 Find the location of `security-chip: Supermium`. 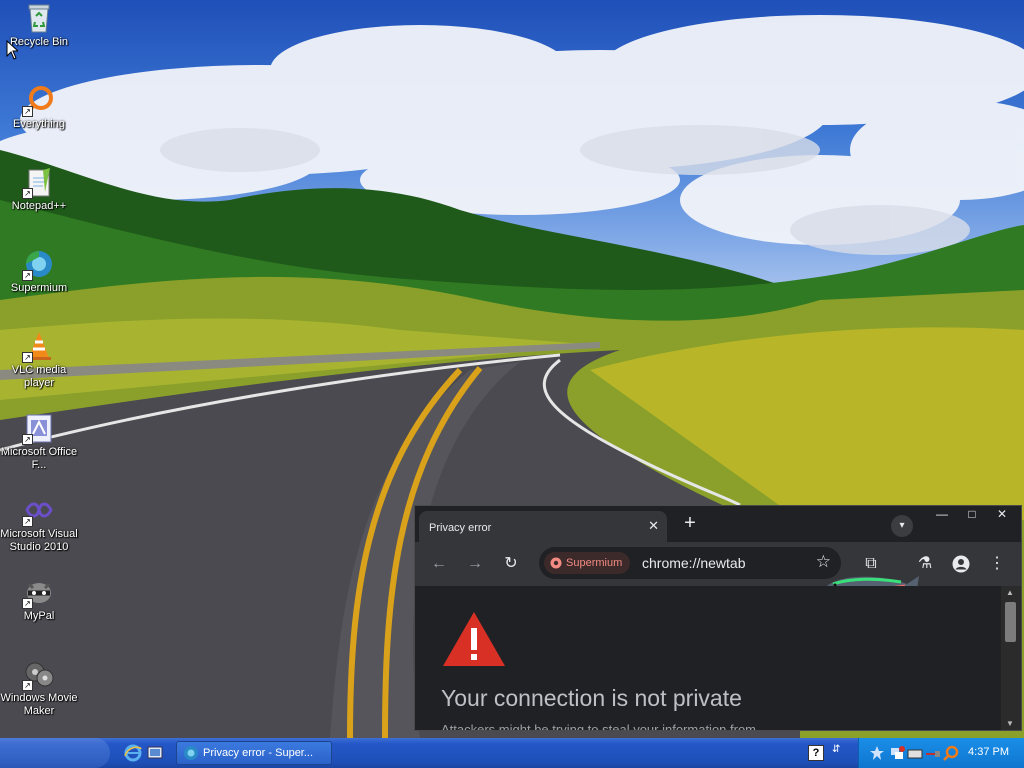

security-chip: Supermium is located at coordinates (587, 563).